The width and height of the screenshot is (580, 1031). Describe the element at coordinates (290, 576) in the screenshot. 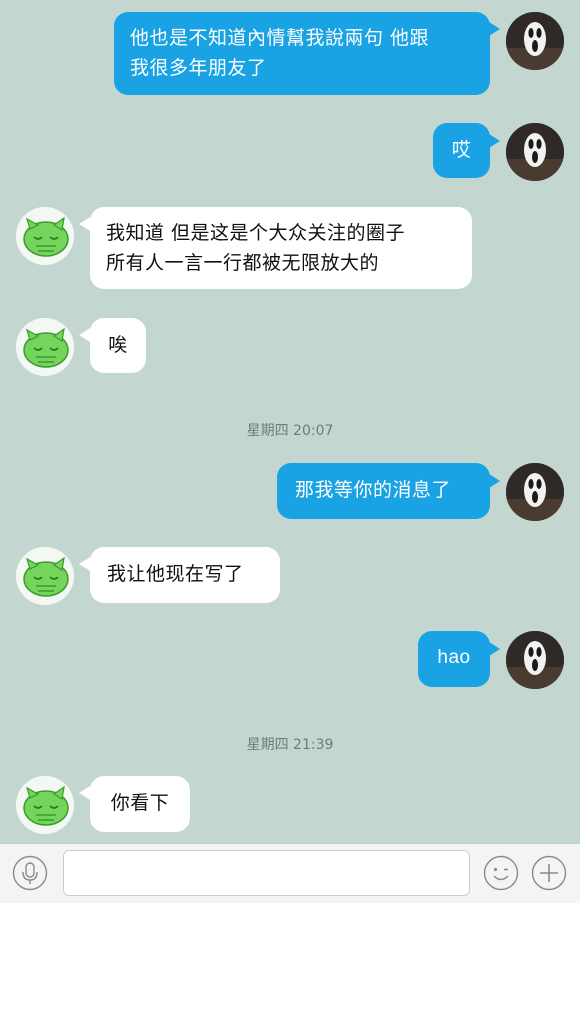

I see `message-row-incoming: 我让他现在写了` at that location.